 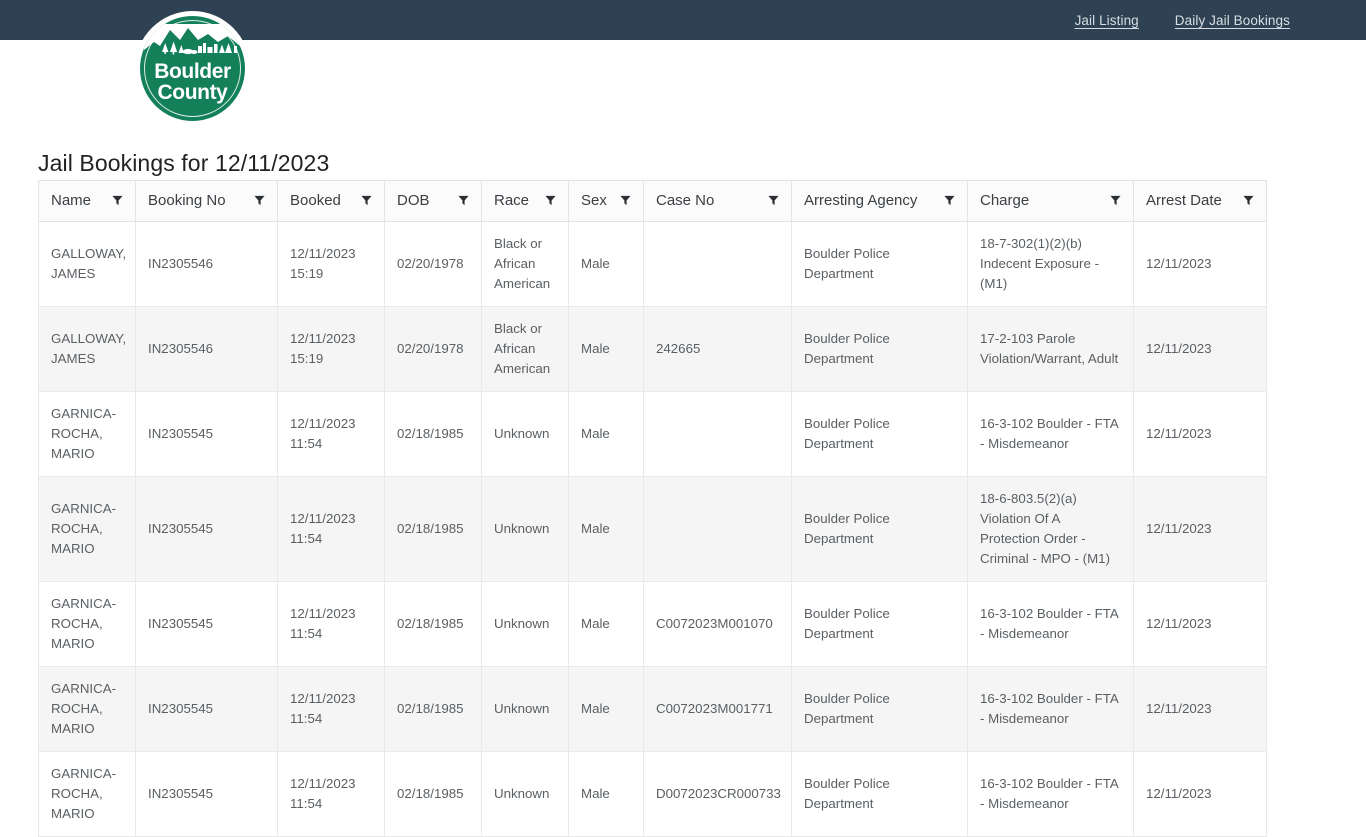 I want to click on column-label-sex: Sex, so click(x=594, y=200).